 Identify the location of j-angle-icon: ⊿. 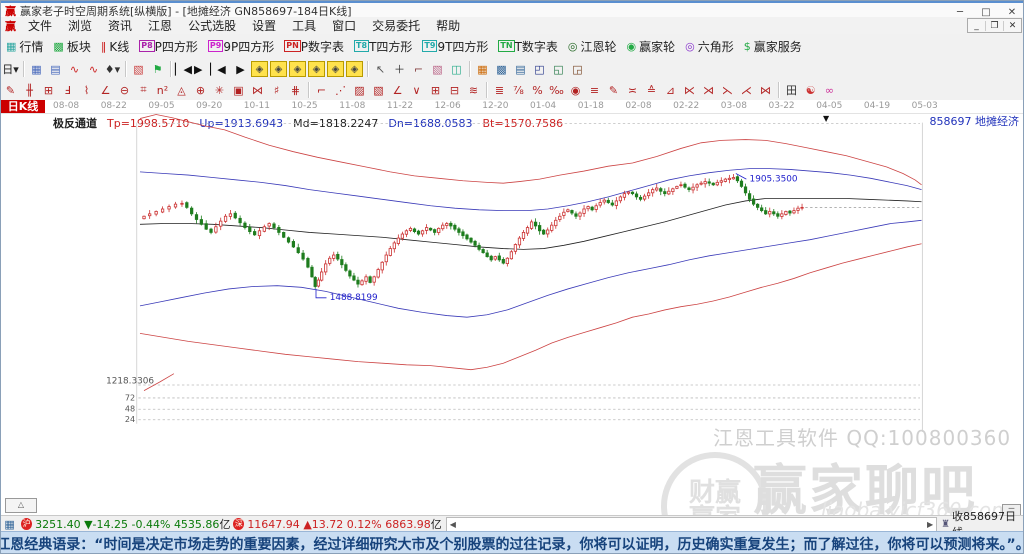
(670, 90).